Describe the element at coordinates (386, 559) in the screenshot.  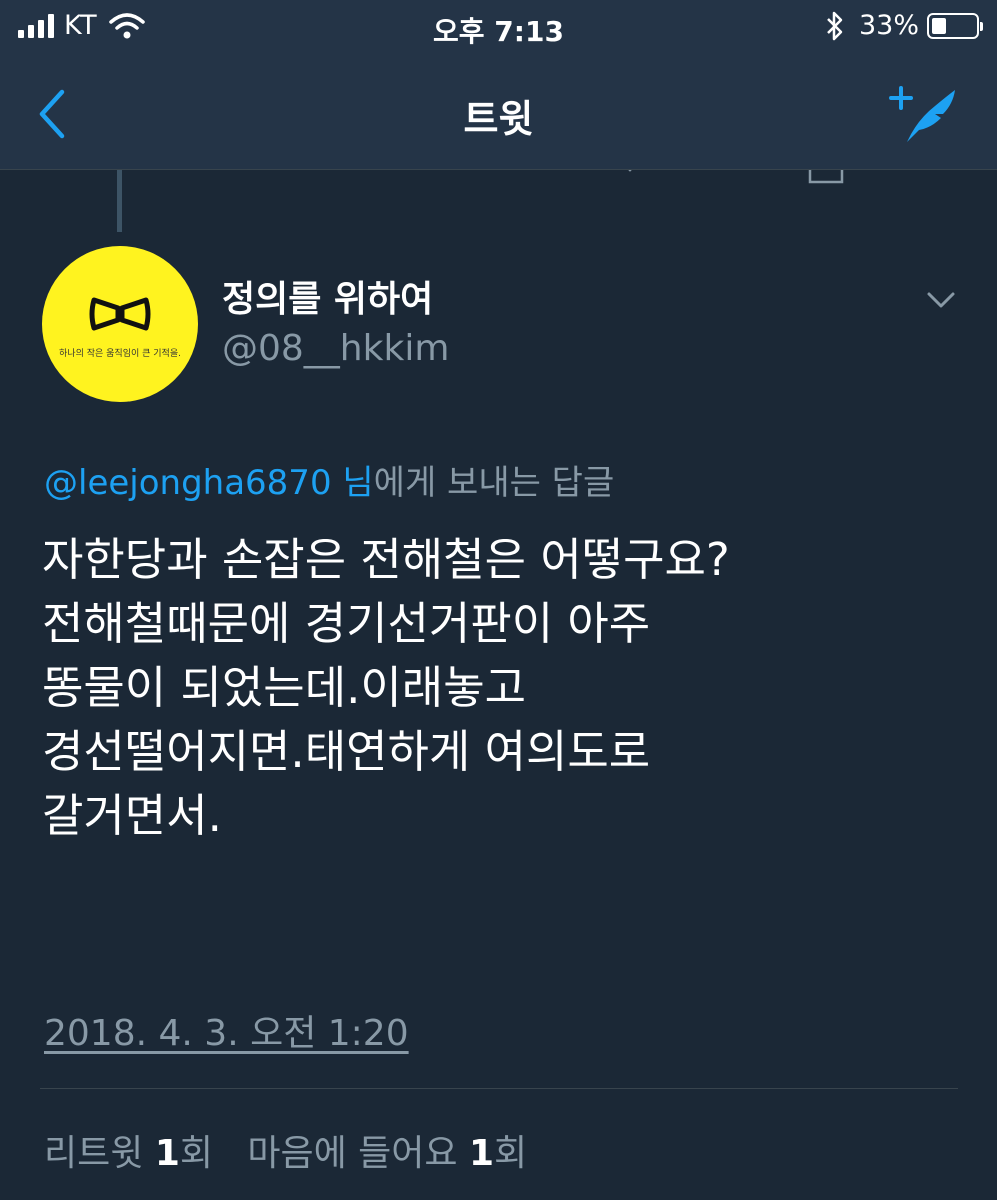
I see `tweet-text-line: 자한당과 손잡은 전해철은 어떻구요?` at that location.